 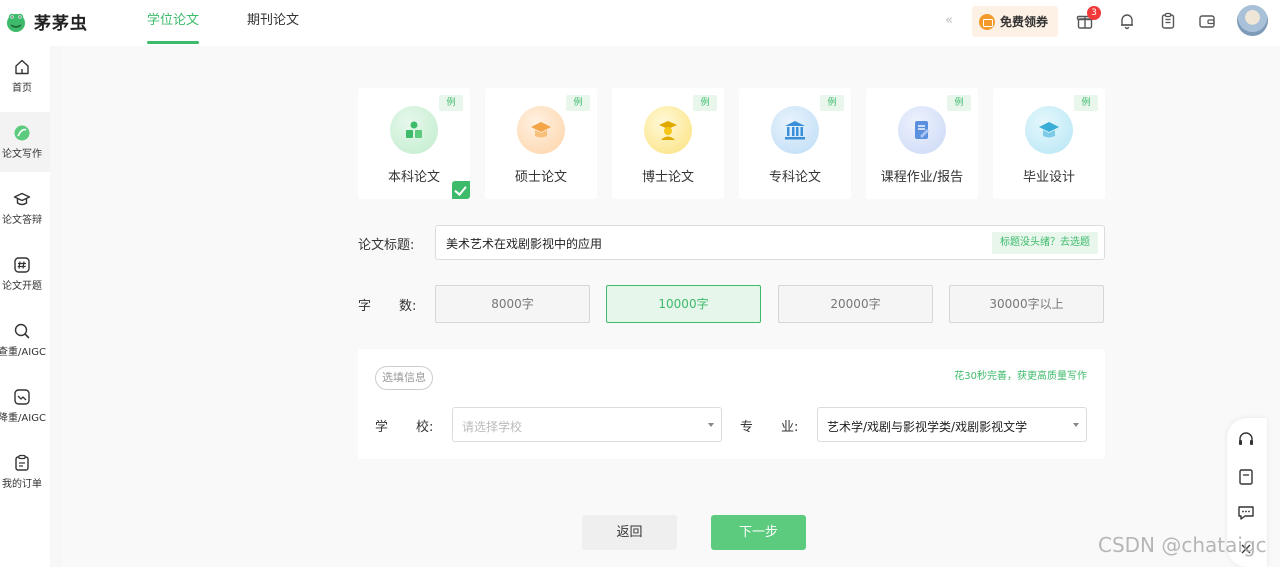 What do you see at coordinates (922, 130) in the screenshot?
I see `report-icon` at bounding box center [922, 130].